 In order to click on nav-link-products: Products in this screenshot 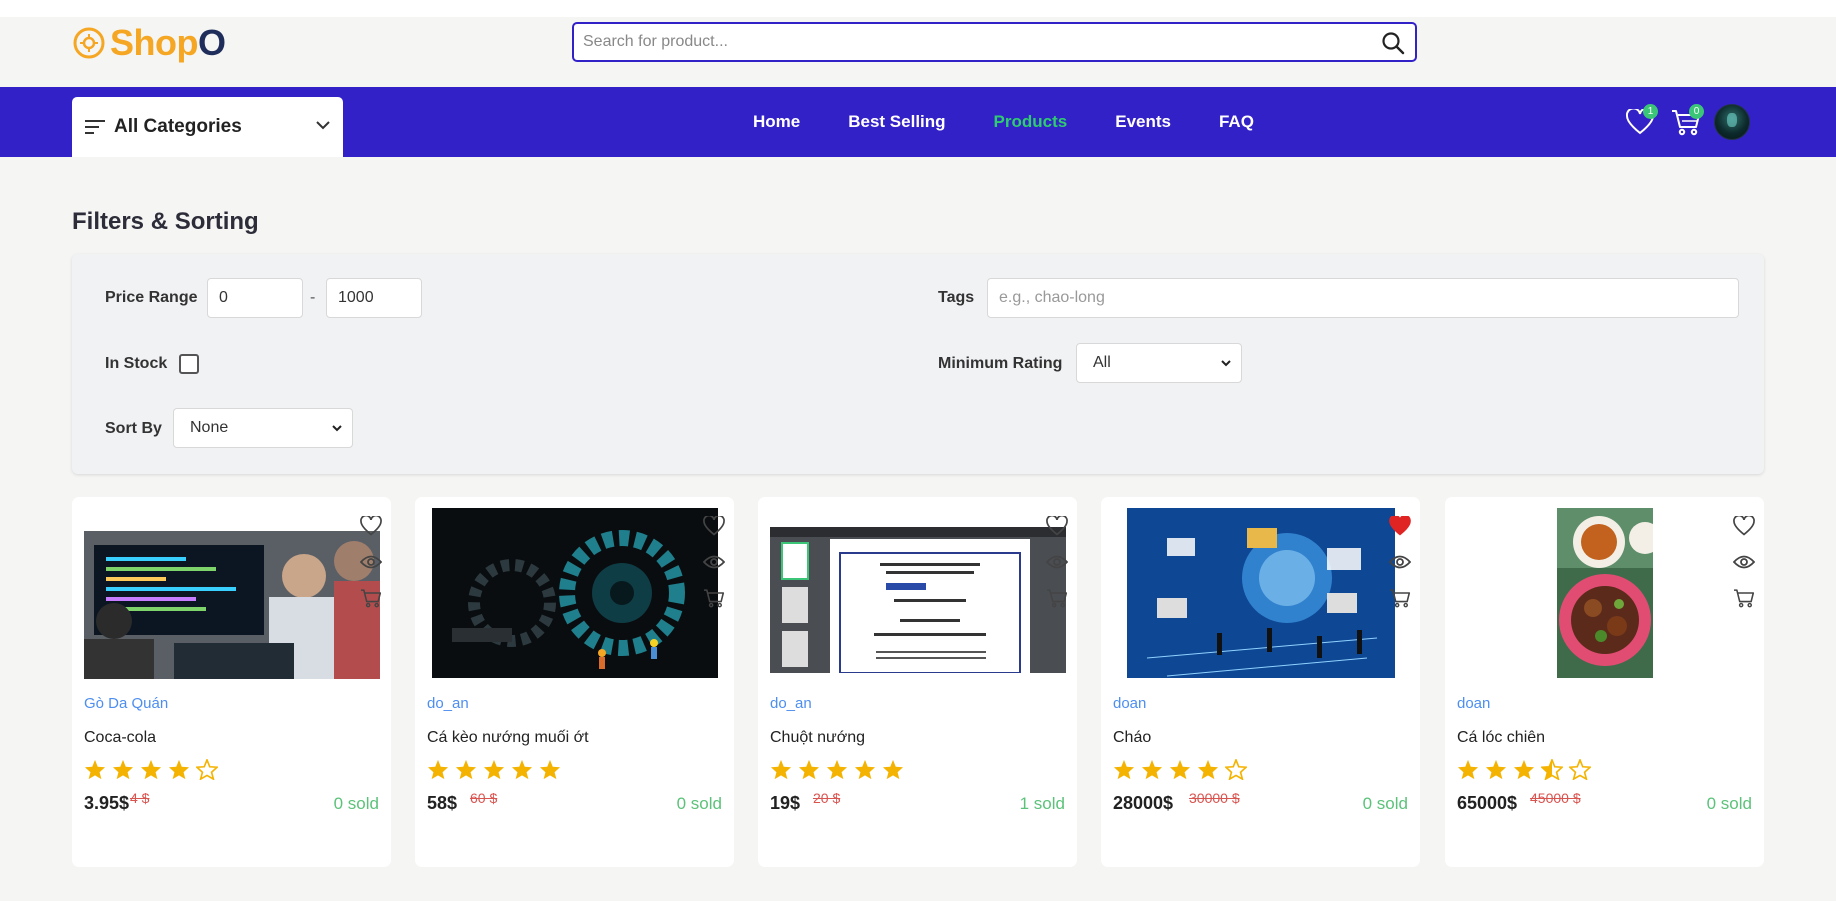, I will do `click(1031, 122)`.